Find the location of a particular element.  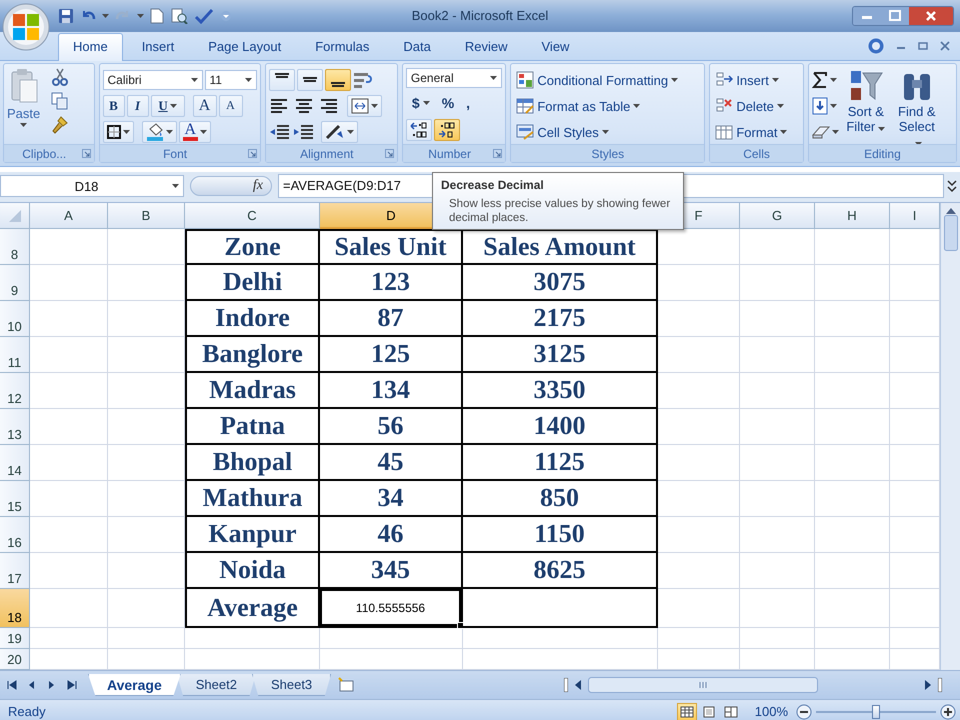

table-cell: 1400 is located at coordinates (560, 426).